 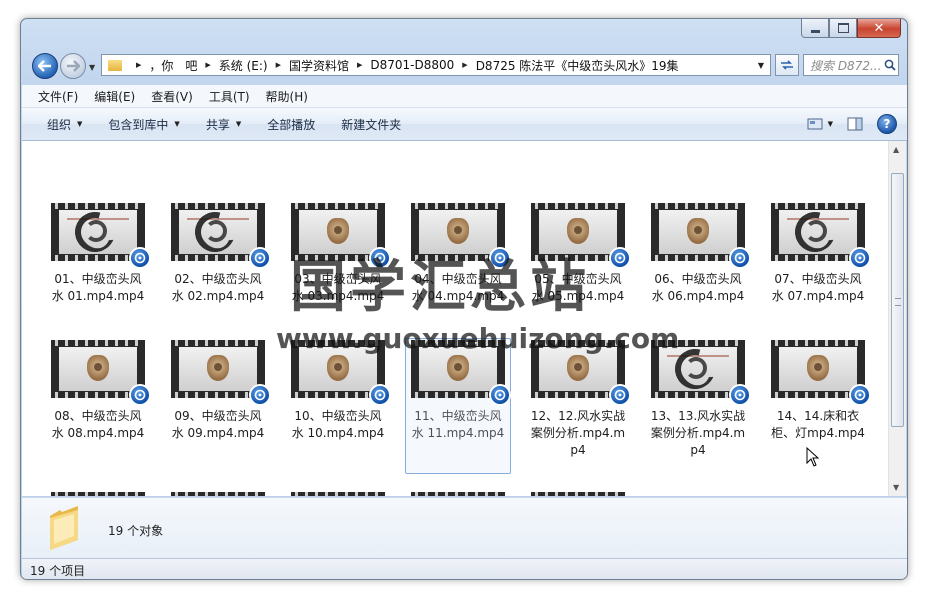 I want to click on include-in-library-label: 包含到库中, so click(x=138, y=124).